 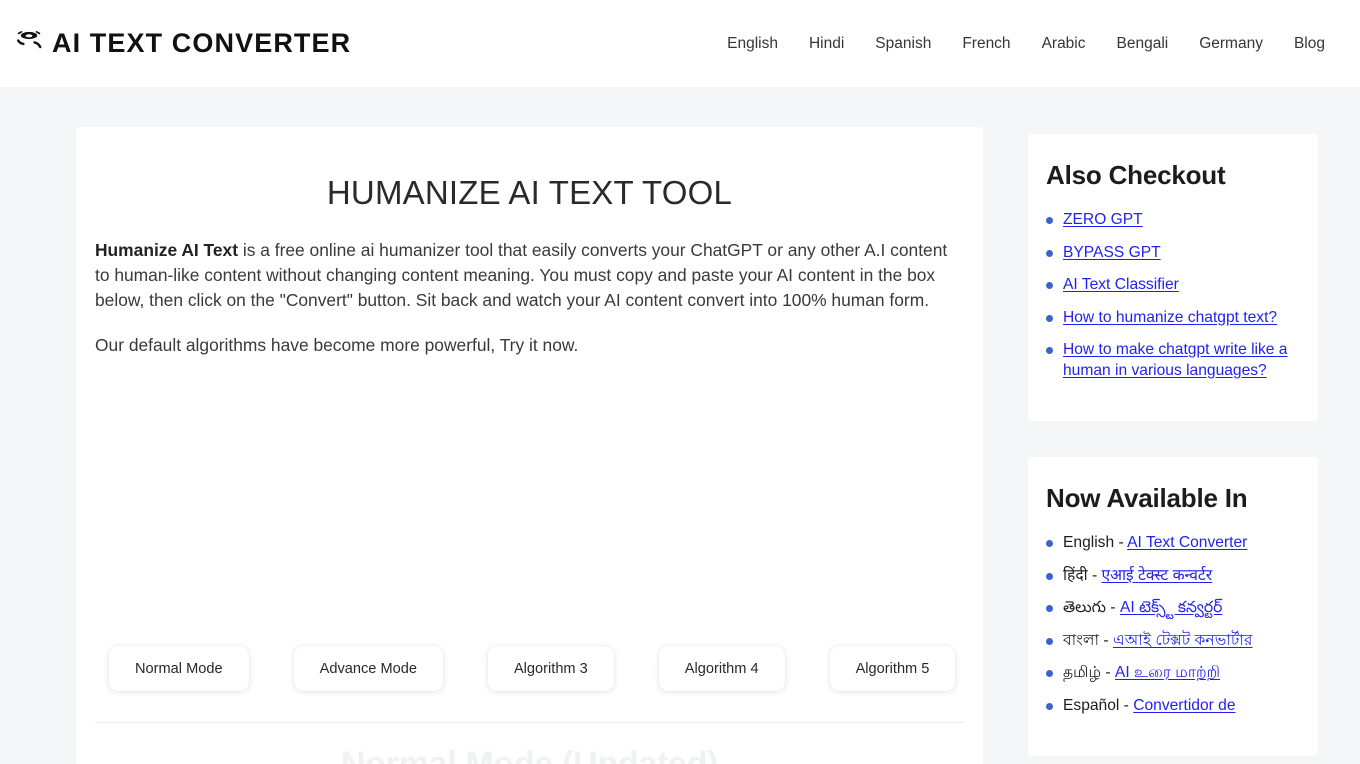 I want to click on mode-button-algorithm-4: Algorithm 4, so click(x=721, y=668).